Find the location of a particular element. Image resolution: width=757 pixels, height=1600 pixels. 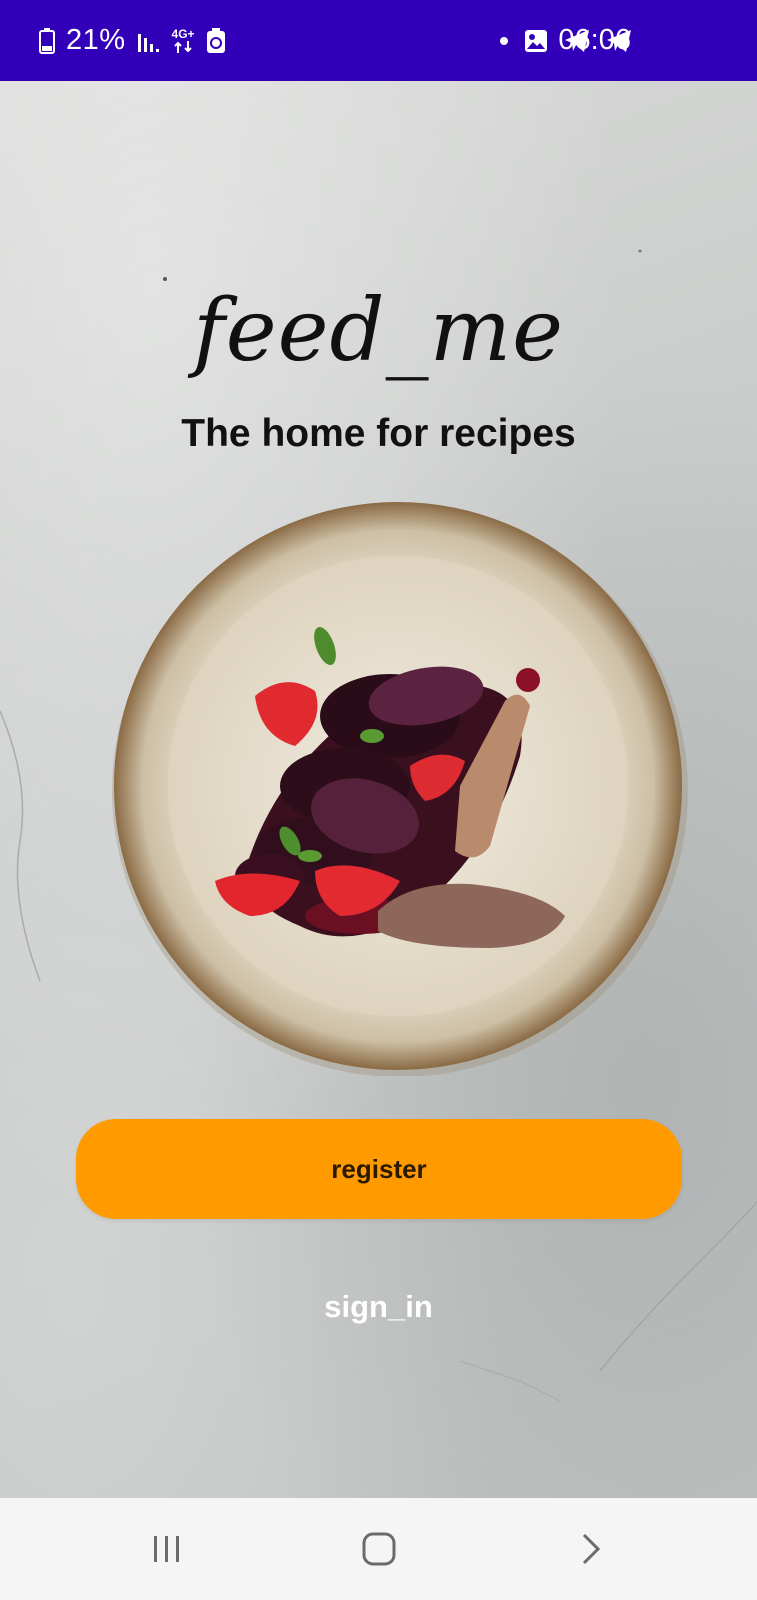

clock: 06:06 is located at coordinates (594, 40).